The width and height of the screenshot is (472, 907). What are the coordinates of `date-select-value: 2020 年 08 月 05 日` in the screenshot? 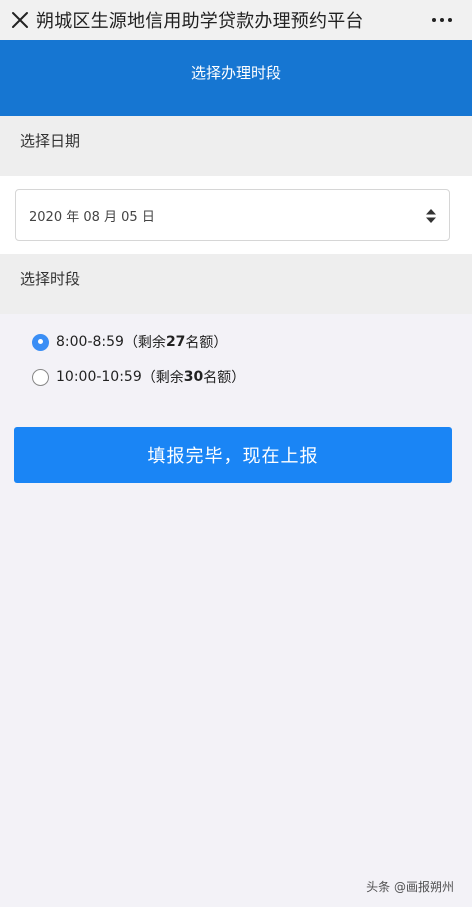 It's located at (92, 217).